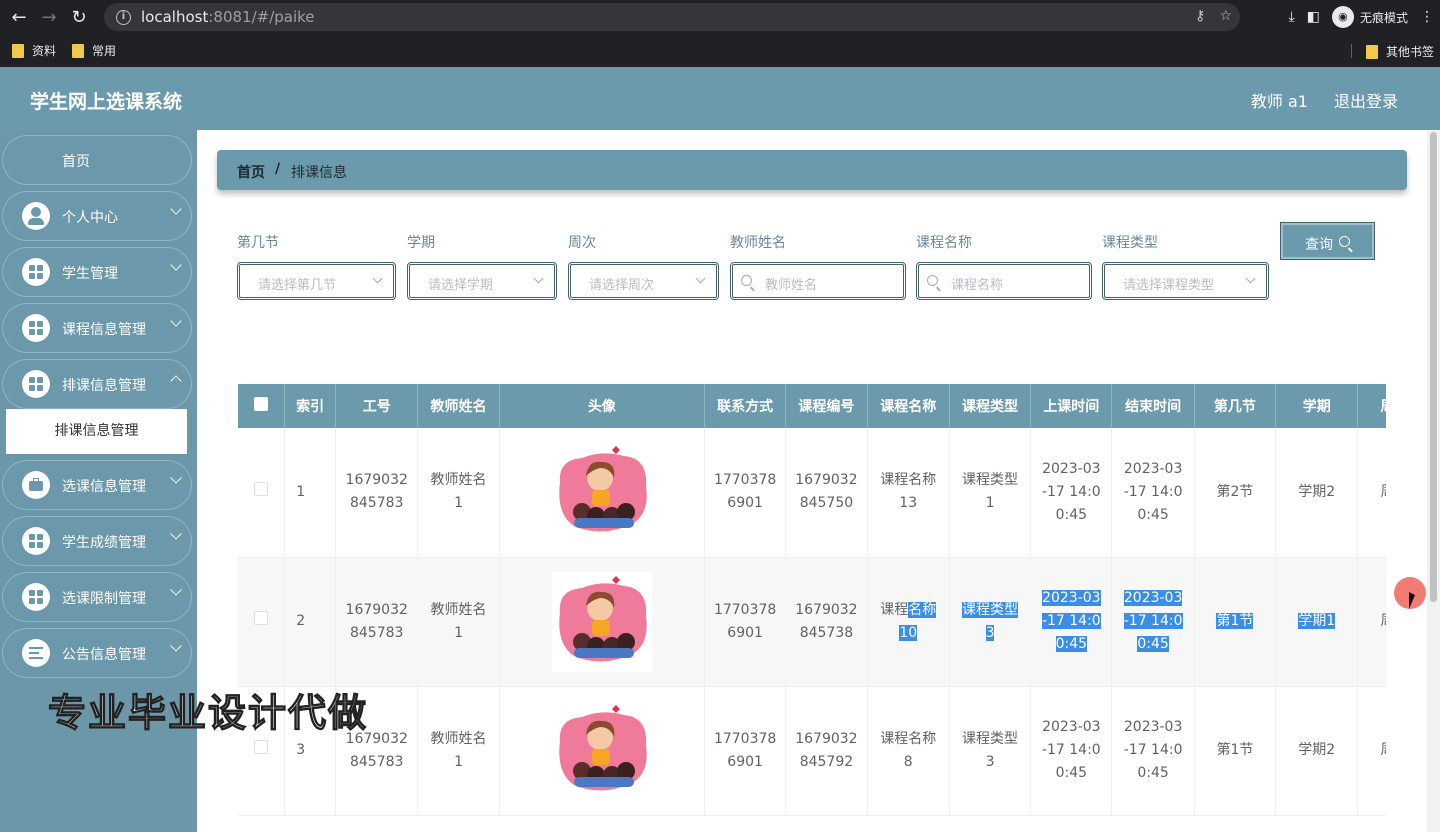 The image size is (1440, 832). Describe the element at coordinates (96, 431) in the screenshot. I see `sidebar-subitem-schedule-manage: 排课信息管理` at that location.